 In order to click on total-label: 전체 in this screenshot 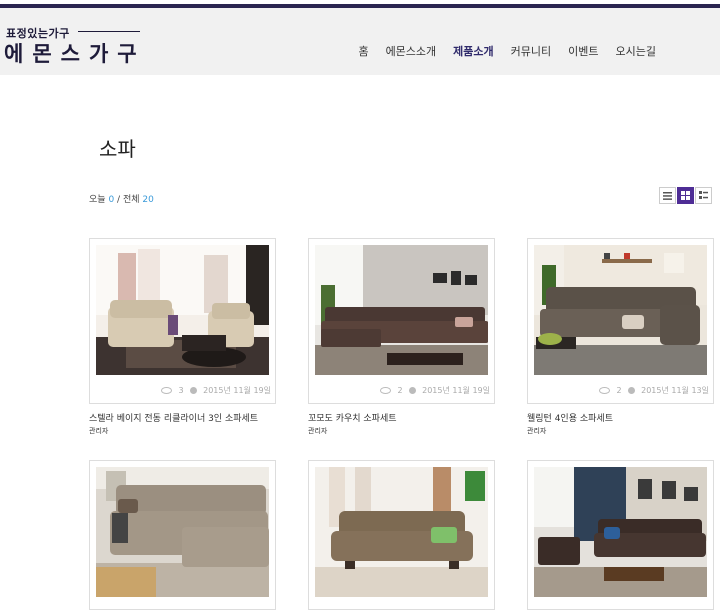, I will do `click(131, 200)`.